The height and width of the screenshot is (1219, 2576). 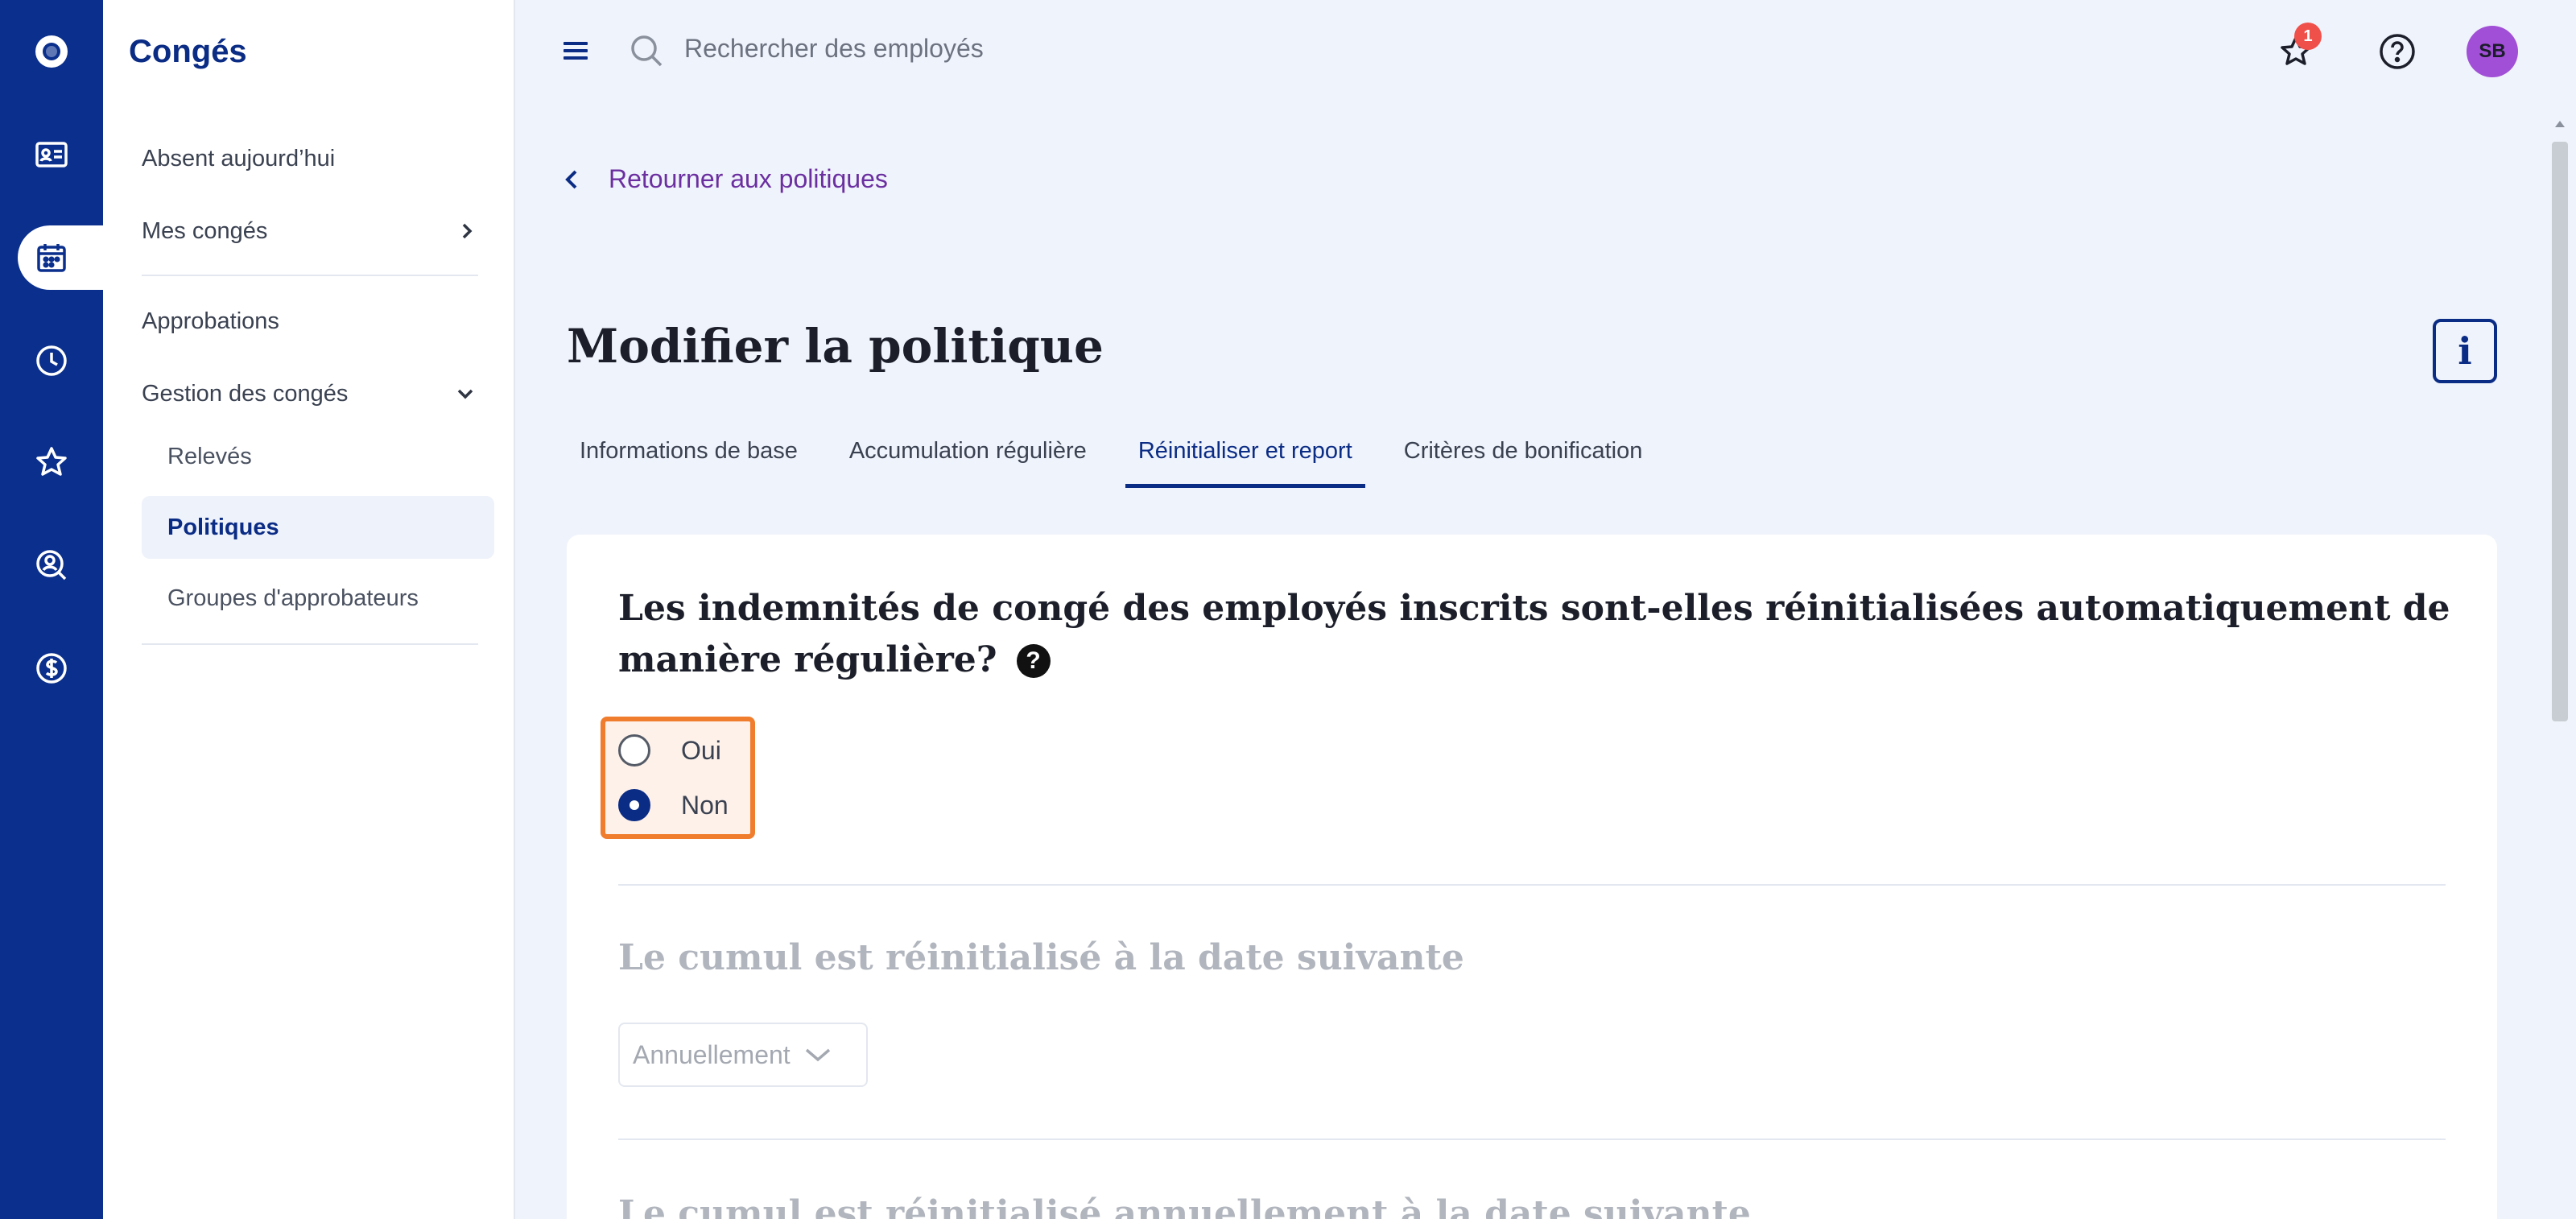 I want to click on back-to-policies-link: Retourner aux politiques, so click(x=726, y=179).